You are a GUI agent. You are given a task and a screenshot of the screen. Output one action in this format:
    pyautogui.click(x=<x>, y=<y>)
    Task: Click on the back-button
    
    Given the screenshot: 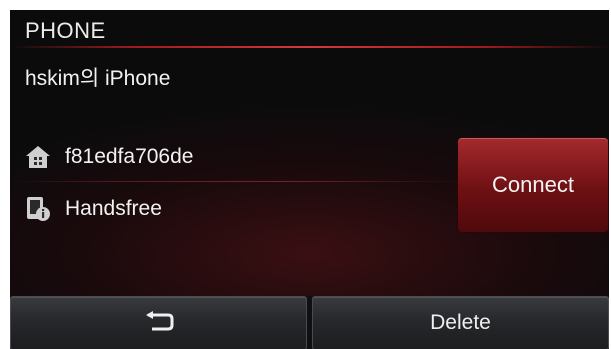 What is the action you would take?
    pyautogui.click(x=158, y=322)
    